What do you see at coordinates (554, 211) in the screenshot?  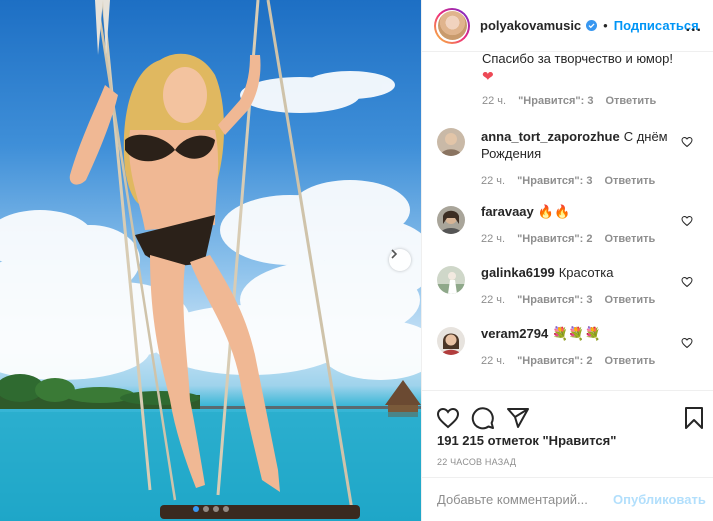 I see `comment-text: 🔥🔥` at bounding box center [554, 211].